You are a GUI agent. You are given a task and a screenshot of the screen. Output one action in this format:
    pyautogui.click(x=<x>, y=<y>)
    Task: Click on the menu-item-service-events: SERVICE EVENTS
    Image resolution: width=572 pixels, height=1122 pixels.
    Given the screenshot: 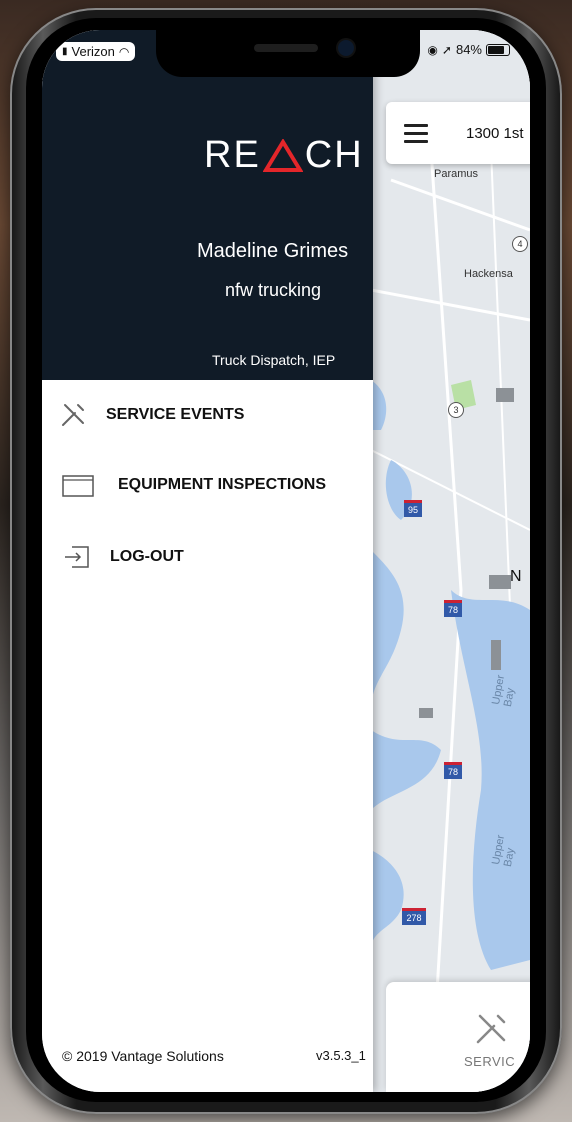 What is the action you would take?
    pyautogui.click(x=207, y=415)
    